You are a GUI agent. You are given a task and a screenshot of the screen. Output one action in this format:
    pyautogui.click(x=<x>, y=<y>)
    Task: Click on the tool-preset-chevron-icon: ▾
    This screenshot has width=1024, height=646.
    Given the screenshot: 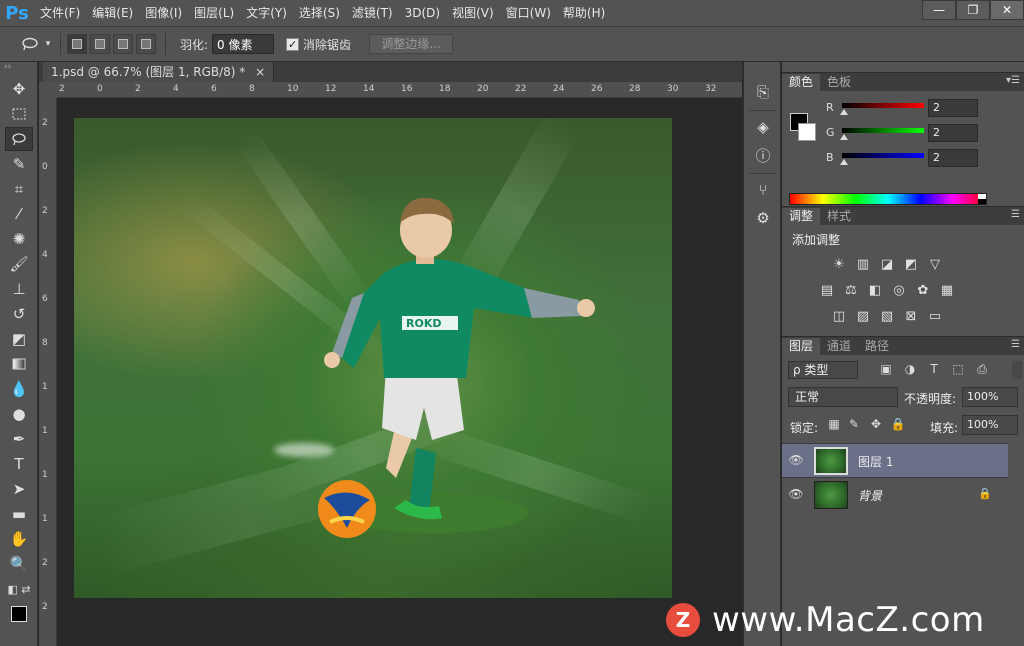 What is the action you would take?
    pyautogui.click(x=48, y=44)
    